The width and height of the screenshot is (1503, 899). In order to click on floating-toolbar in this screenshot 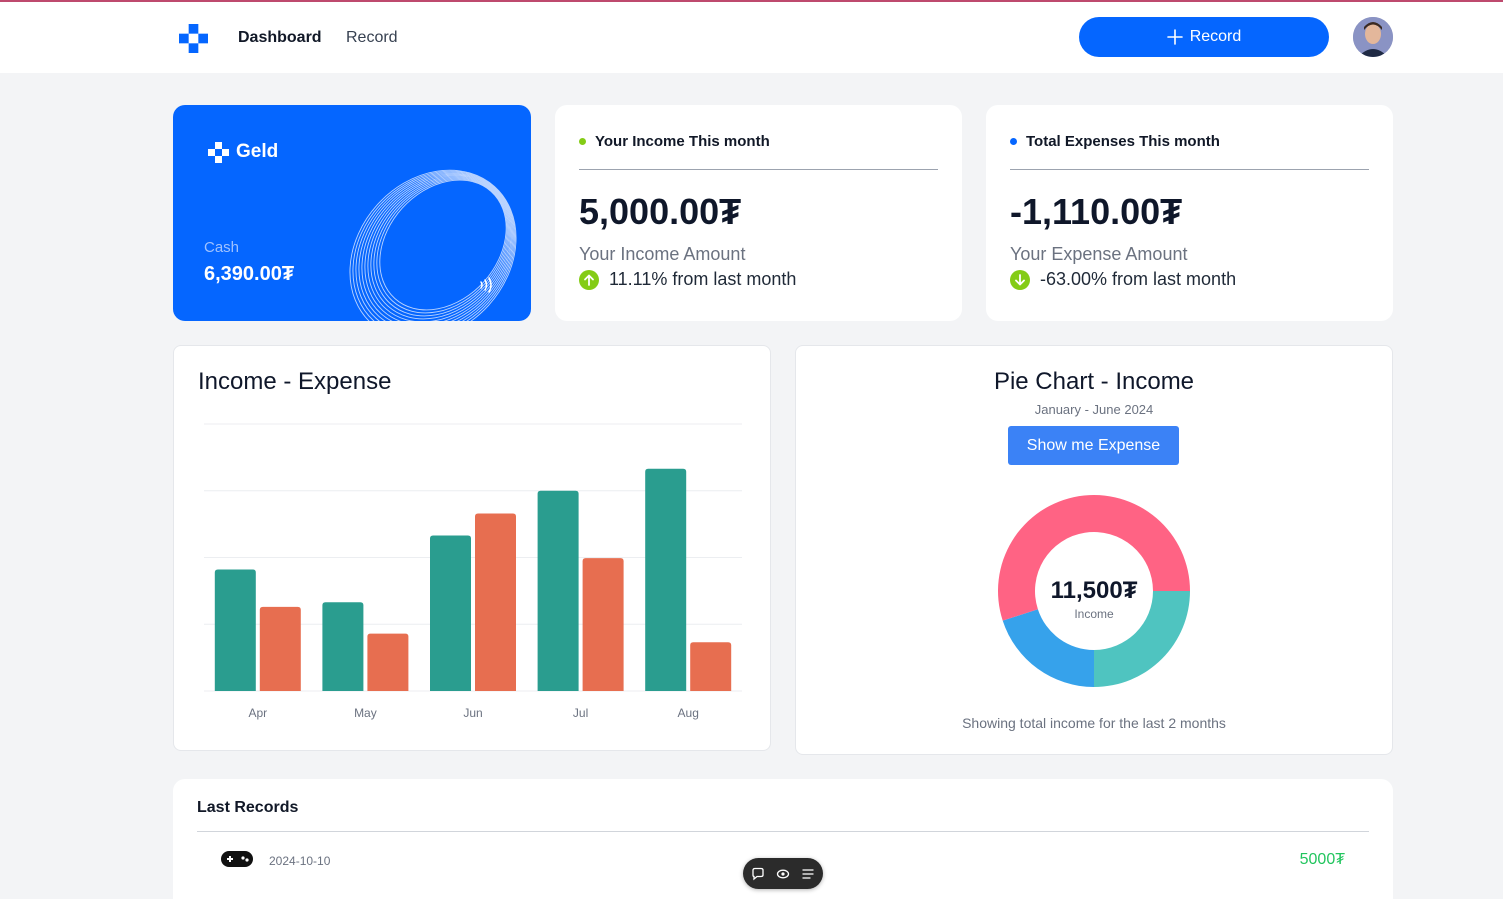, I will do `click(783, 873)`.